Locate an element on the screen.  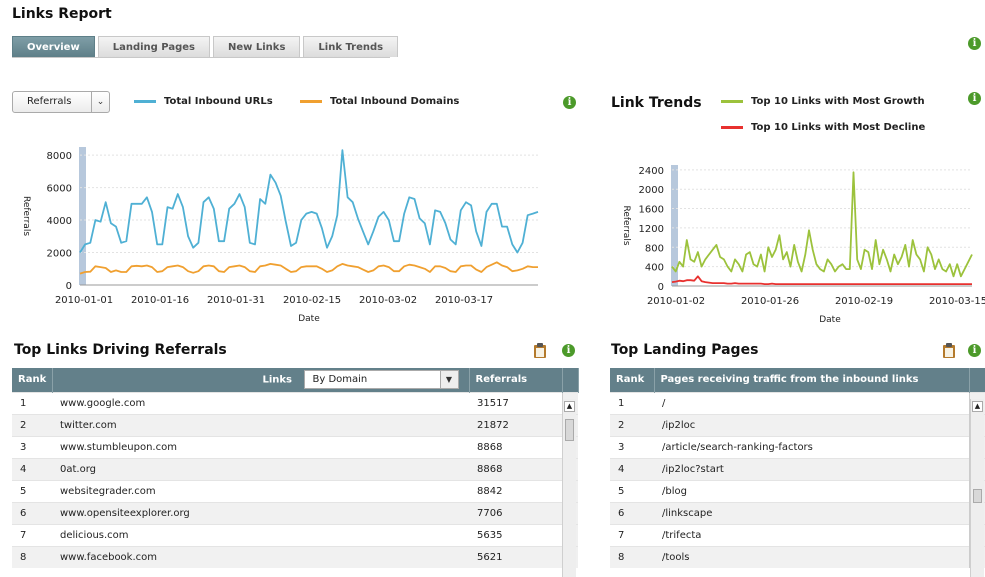
x-tick-label: 2010-03-17 is located at coordinates (464, 300).